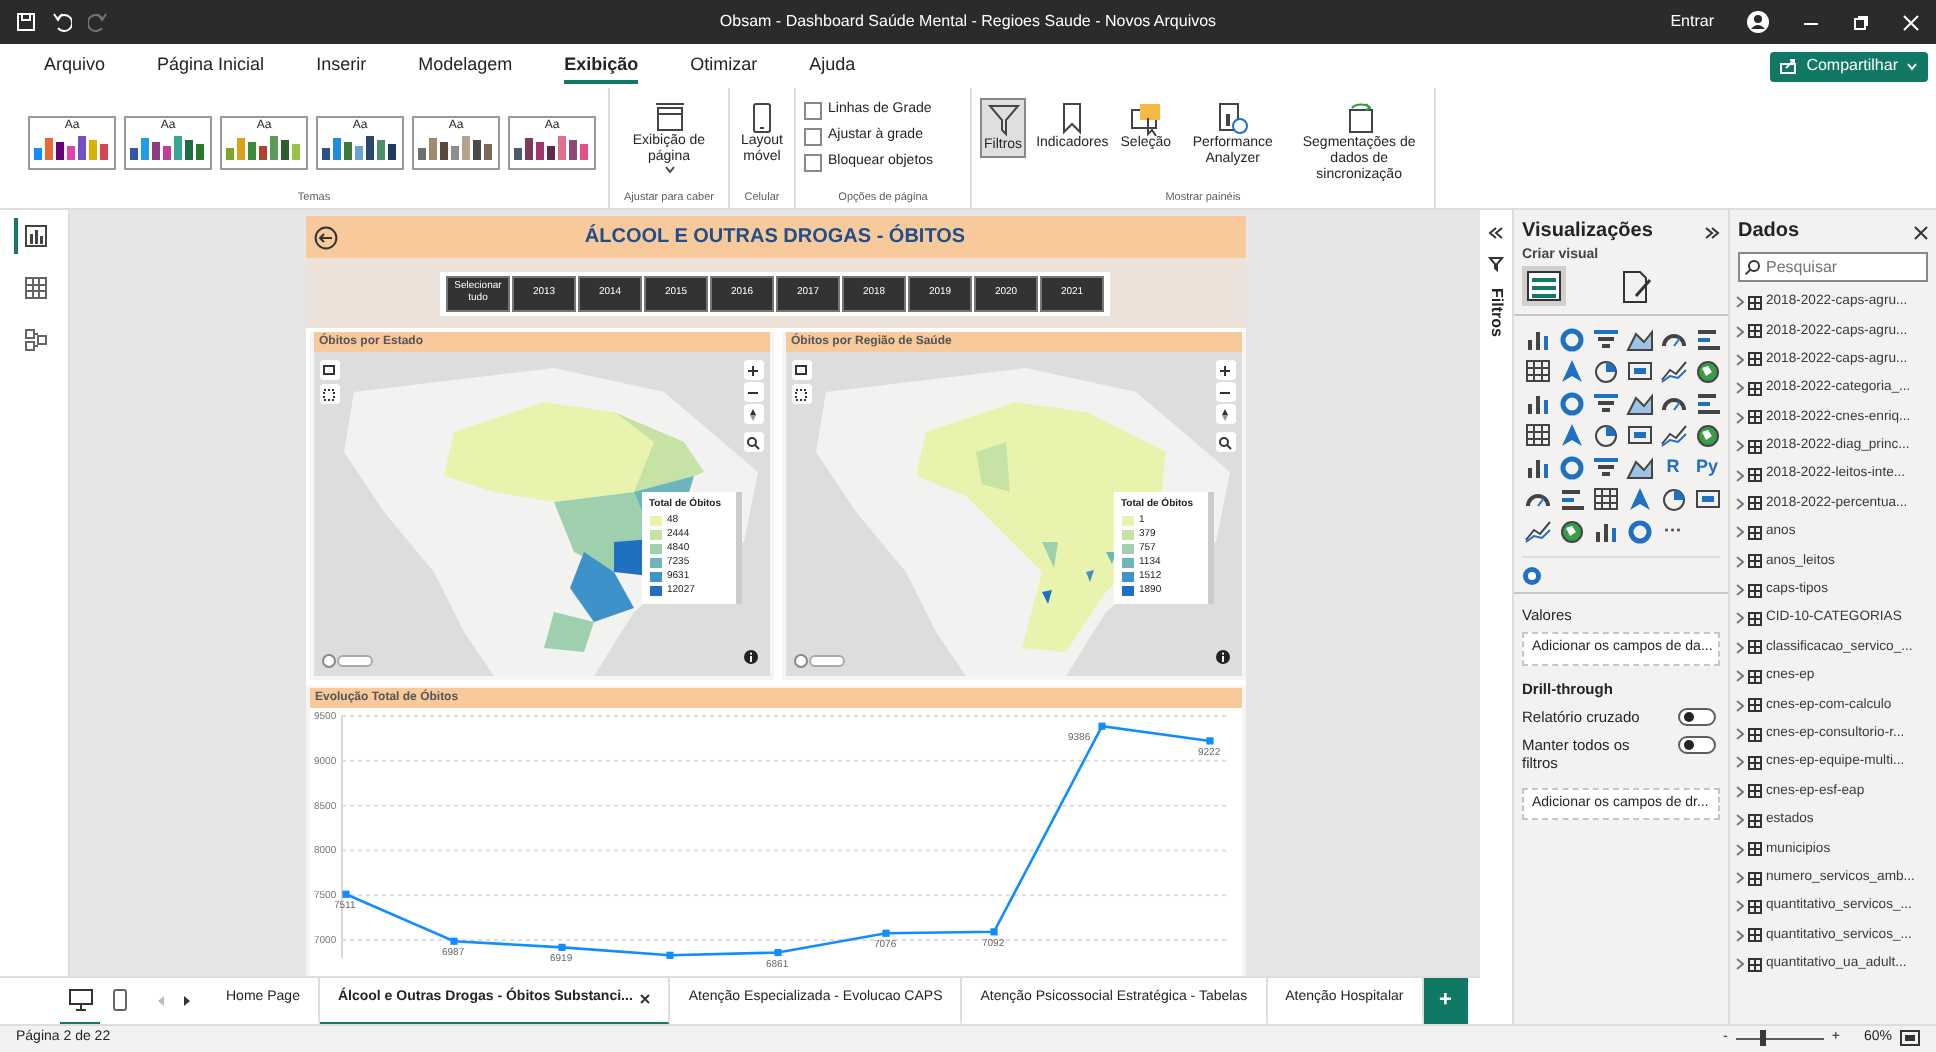  What do you see at coordinates (601, 66) in the screenshot?
I see `ribbon-tab: Exibição` at bounding box center [601, 66].